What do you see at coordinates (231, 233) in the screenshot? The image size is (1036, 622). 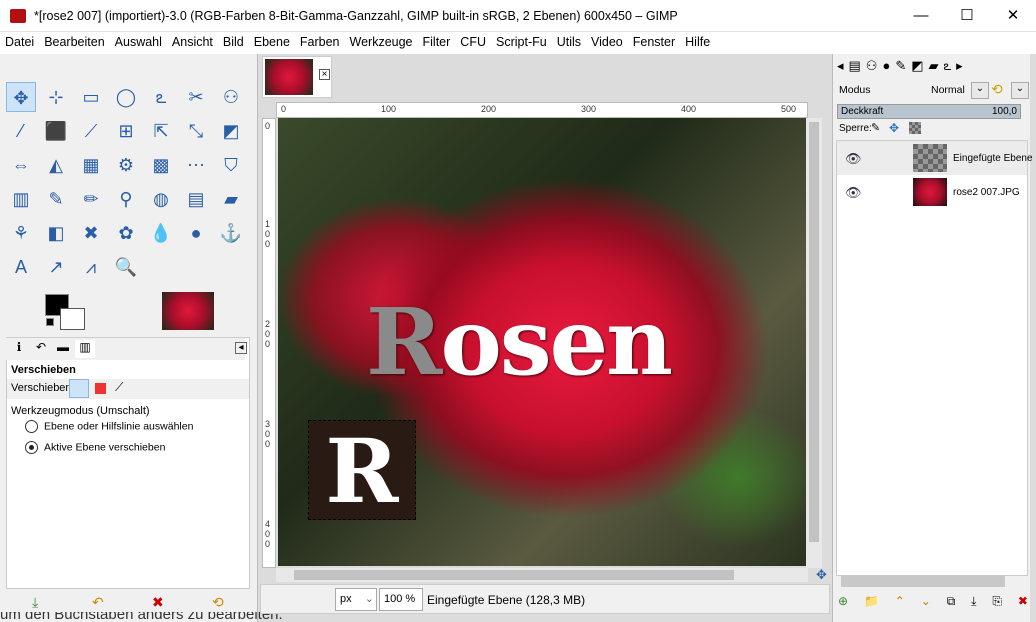 I see `tool-button-34: ⚓` at bounding box center [231, 233].